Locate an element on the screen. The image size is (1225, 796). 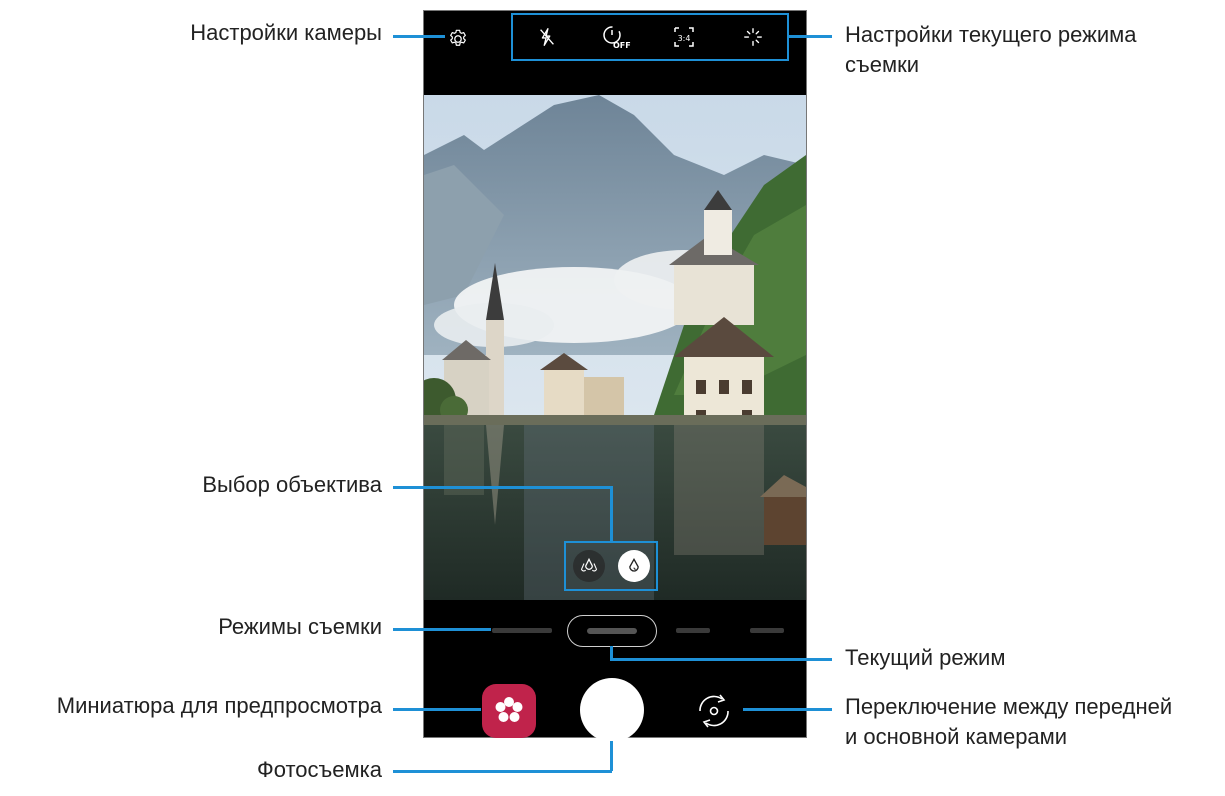
aspect-ratio-icon: 3:4 is located at coordinates (684, 37).